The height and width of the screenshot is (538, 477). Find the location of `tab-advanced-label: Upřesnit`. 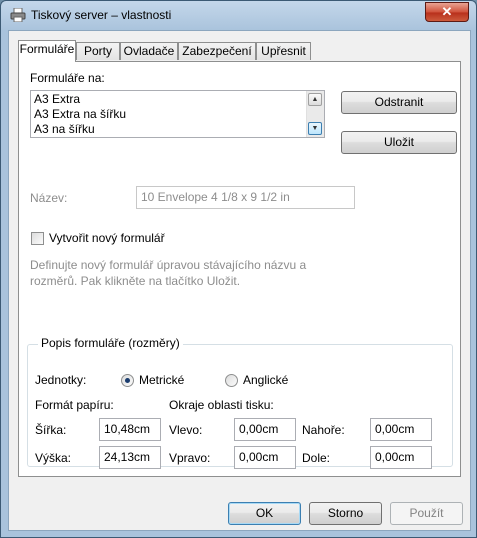

tab-advanced-label: Upřesnit is located at coordinates (283, 51).